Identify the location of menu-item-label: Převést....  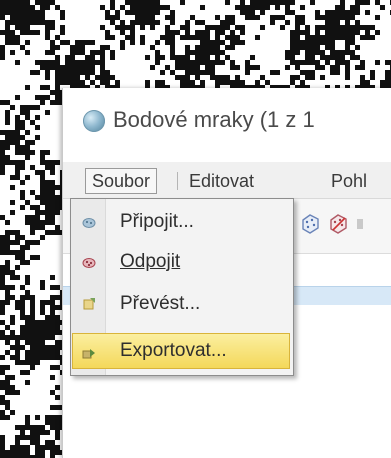
(160, 303).